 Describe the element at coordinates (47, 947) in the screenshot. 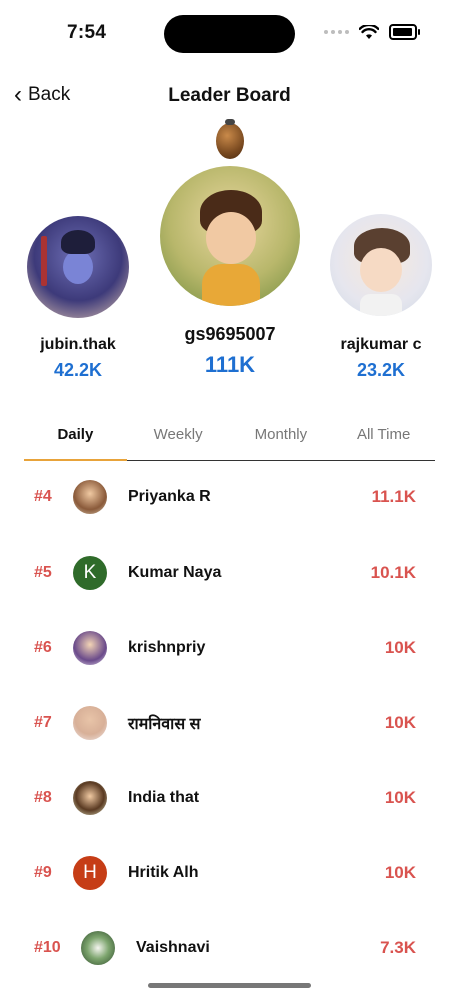

I see `rank-label: #10` at that location.